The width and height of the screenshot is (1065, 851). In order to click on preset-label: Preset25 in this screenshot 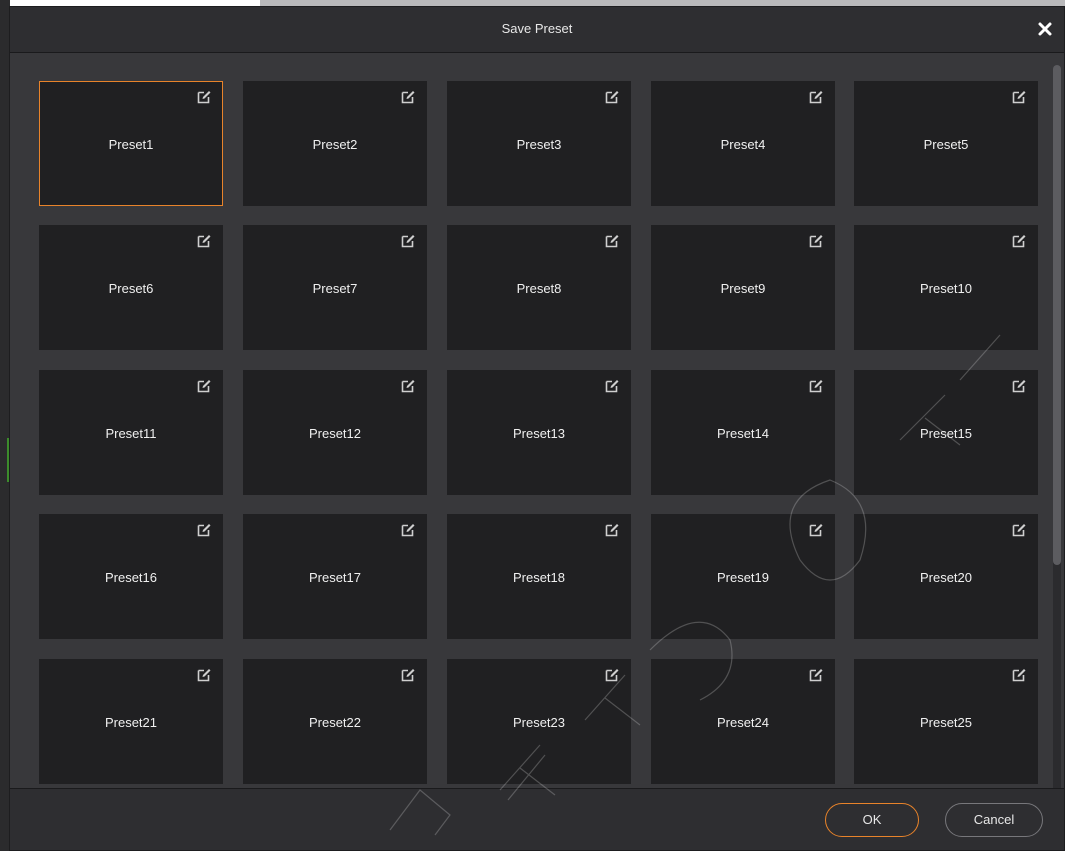, I will do `click(946, 722)`.